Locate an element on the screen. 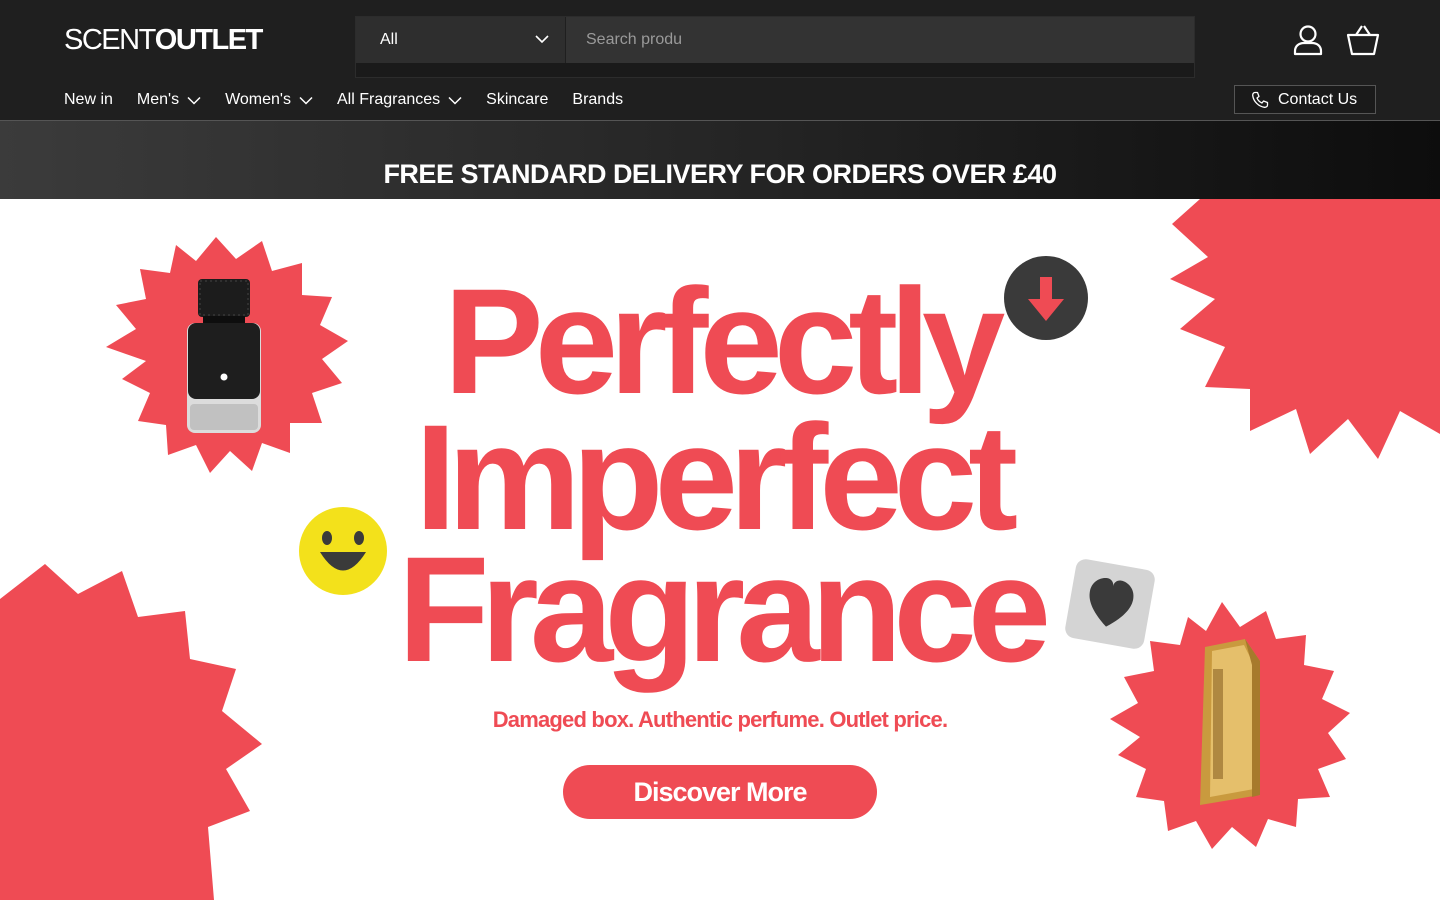  phone-icon is located at coordinates (1260, 99).